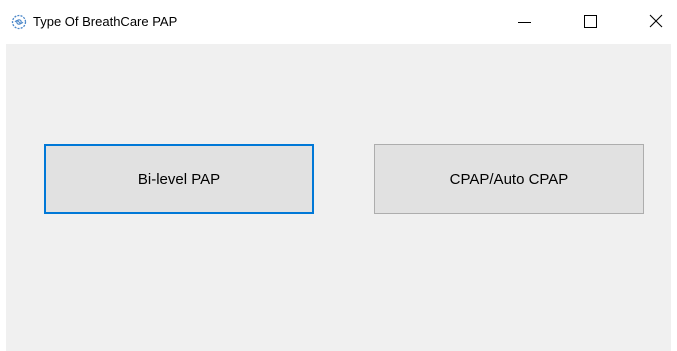 The width and height of the screenshot is (677, 351). What do you see at coordinates (524, 22) in the screenshot?
I see `minimize-icon` at bounding box center [524, 22].